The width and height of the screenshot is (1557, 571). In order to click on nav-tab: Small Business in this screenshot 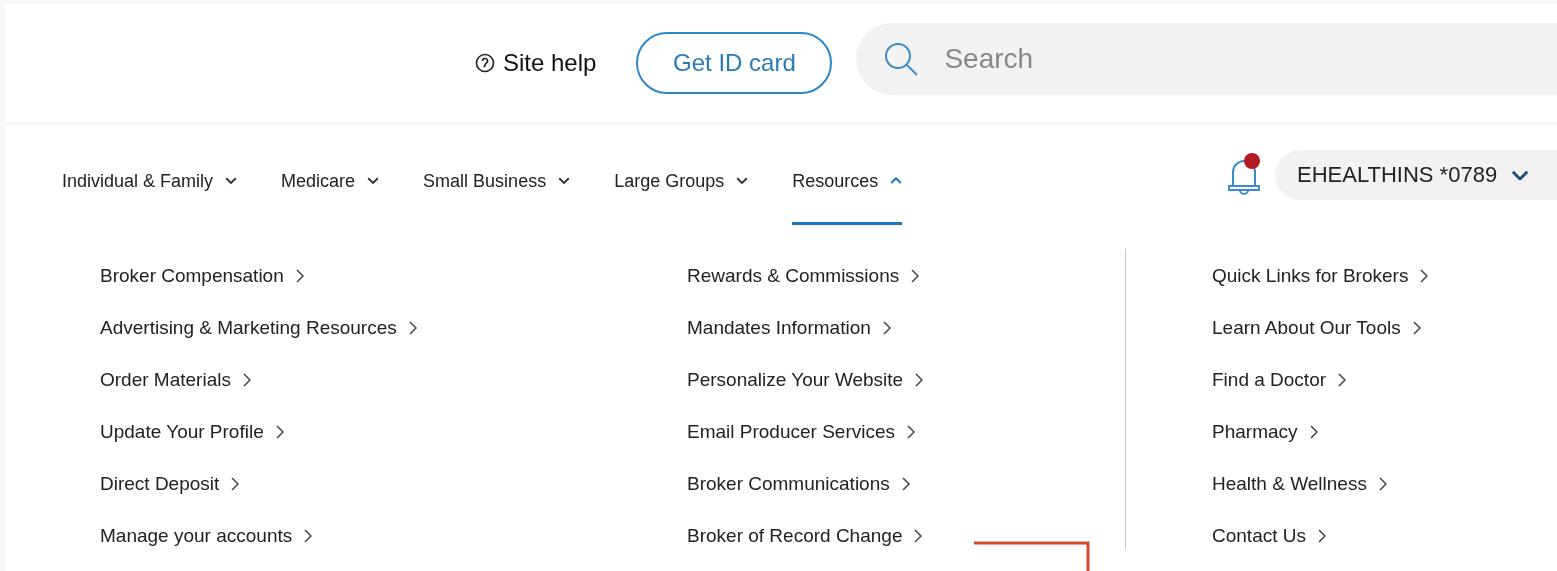, I will do `click(497, 175)`.